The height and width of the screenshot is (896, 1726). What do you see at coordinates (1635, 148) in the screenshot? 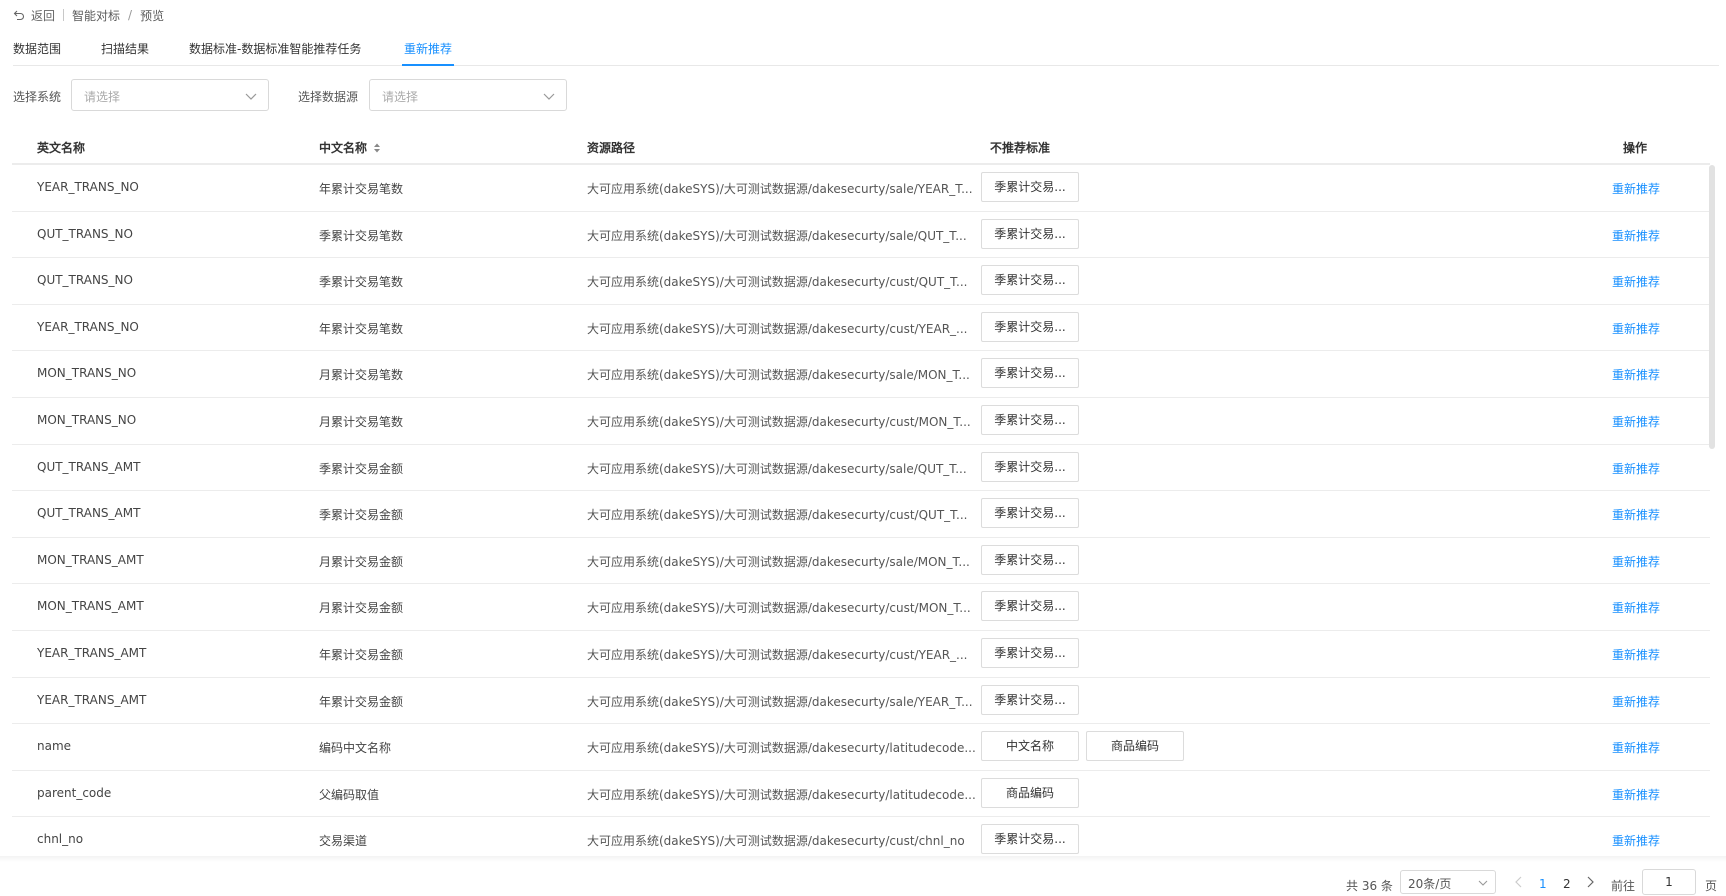
I see `column-header-operation: 操作` at bounding box center [1635, 148].